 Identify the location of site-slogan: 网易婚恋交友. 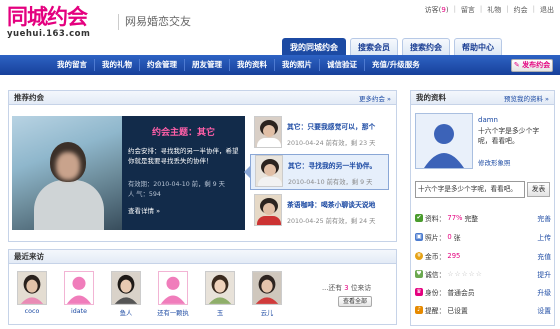
(154, 22).